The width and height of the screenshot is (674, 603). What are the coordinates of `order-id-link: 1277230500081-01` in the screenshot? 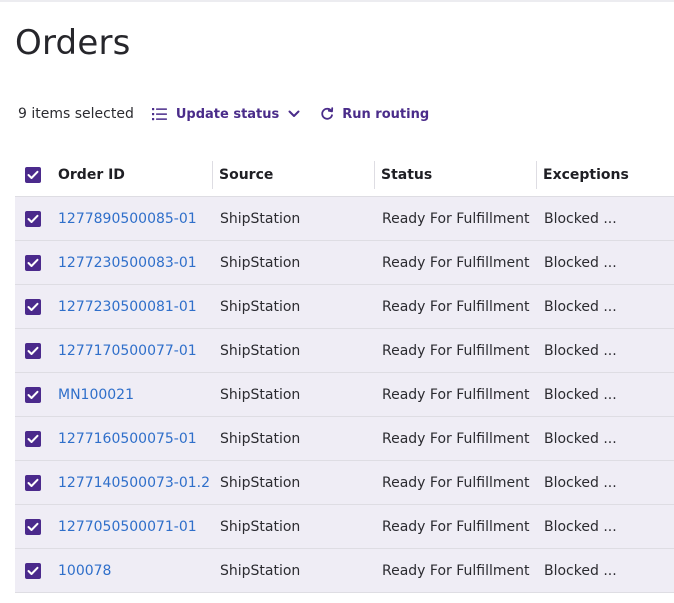 It's located at (127, 307).